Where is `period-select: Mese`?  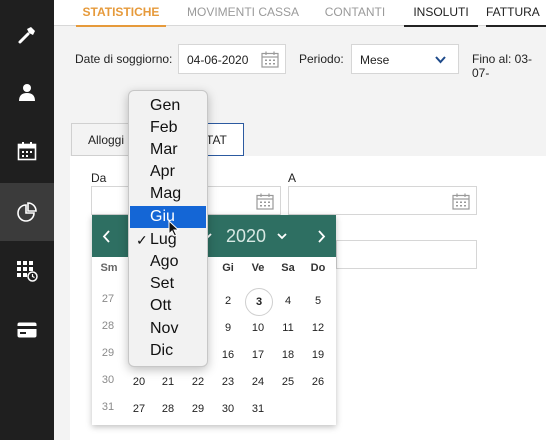
period-select: Mese is located at coordinates (405, 59).